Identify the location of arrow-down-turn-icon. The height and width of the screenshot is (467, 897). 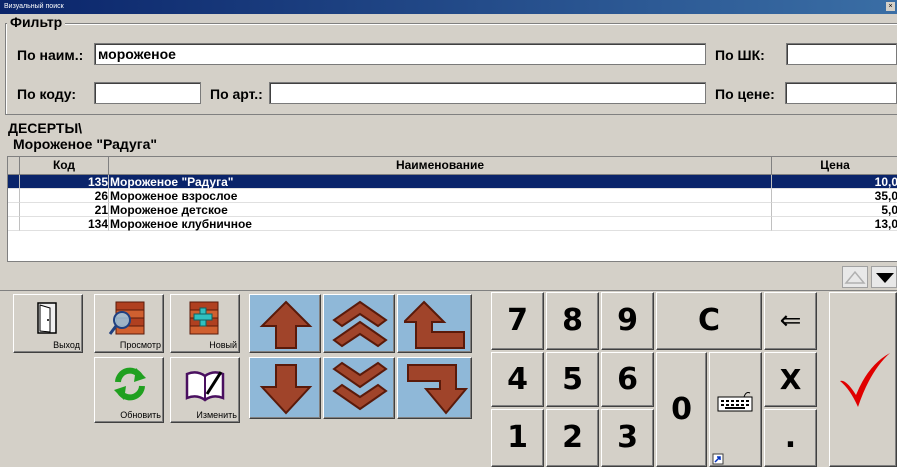
(437, 389).